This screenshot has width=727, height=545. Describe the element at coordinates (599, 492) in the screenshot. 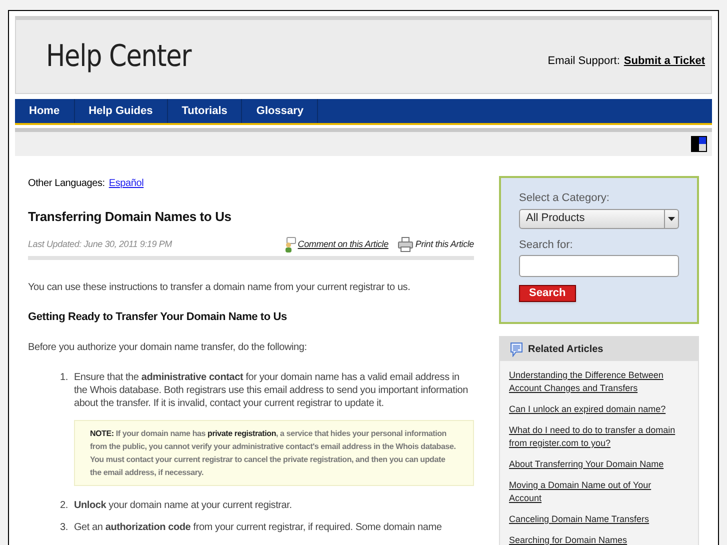

I see `related-article-link: Moving a Domain Name out of Your Account` at that location.